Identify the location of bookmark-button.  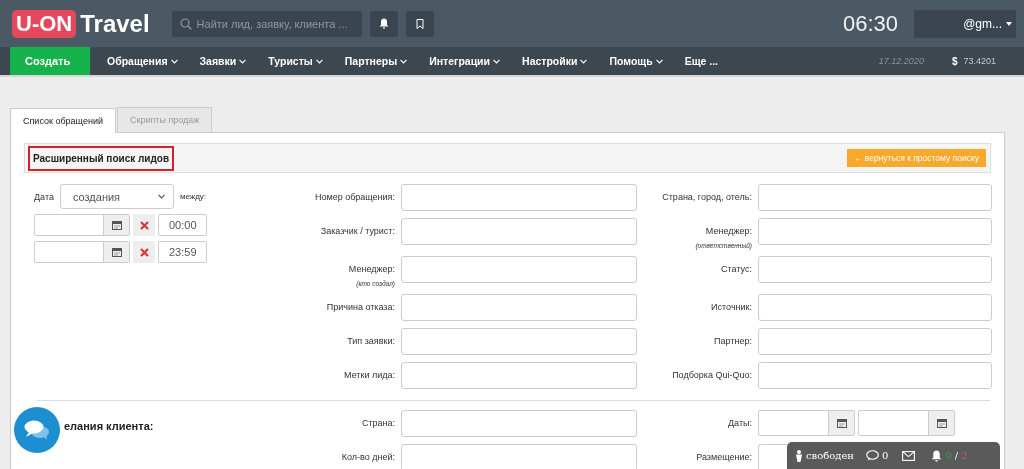
(419, 23).